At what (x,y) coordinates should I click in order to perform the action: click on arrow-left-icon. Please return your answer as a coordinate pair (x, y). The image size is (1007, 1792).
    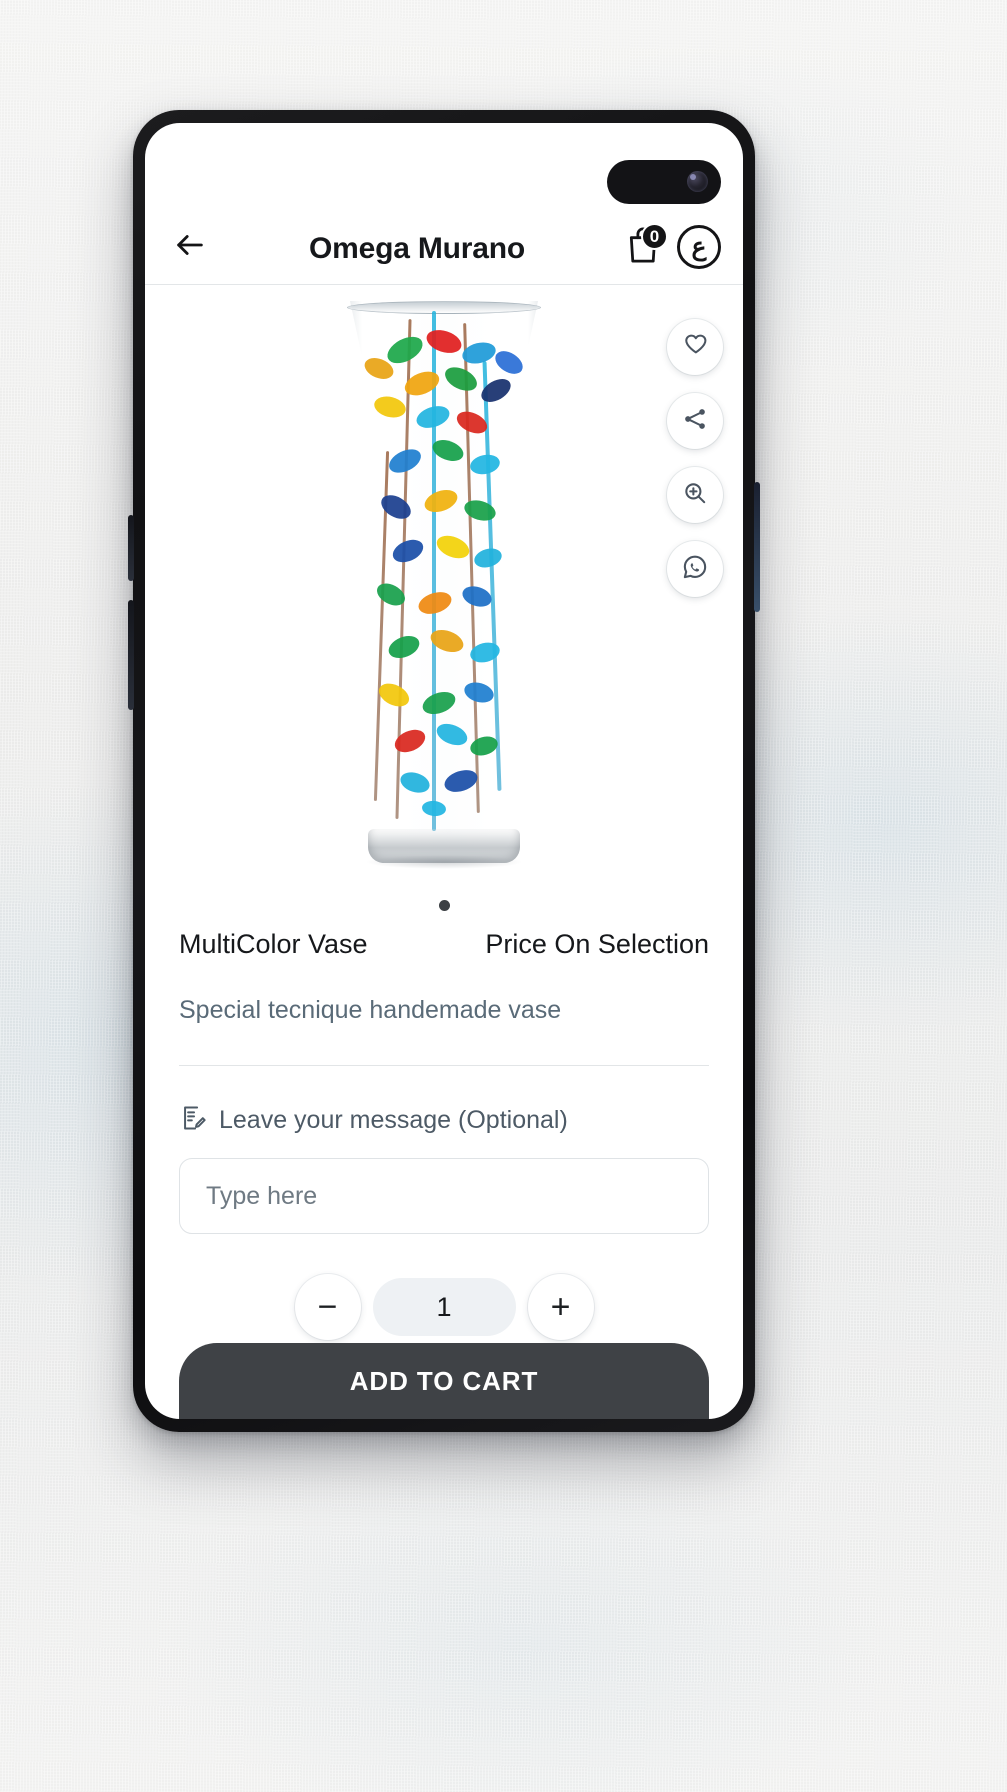
    Looking at the image, I should click on (190, 247).